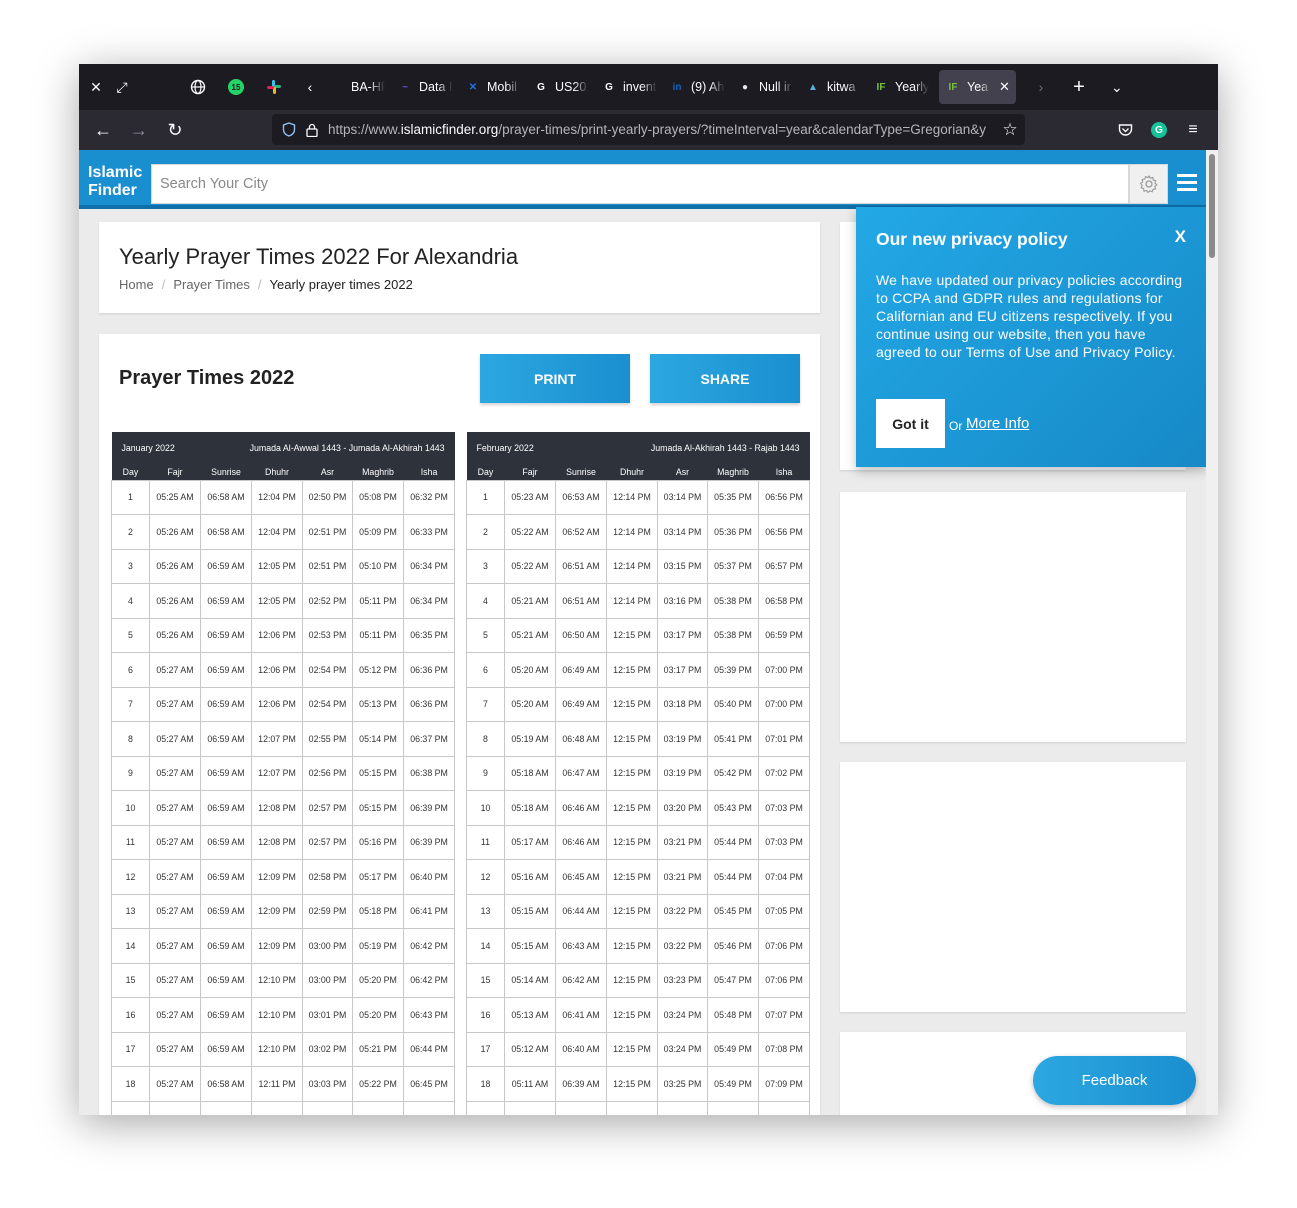  I want to click on pocket-icon, so click(1125, 130).